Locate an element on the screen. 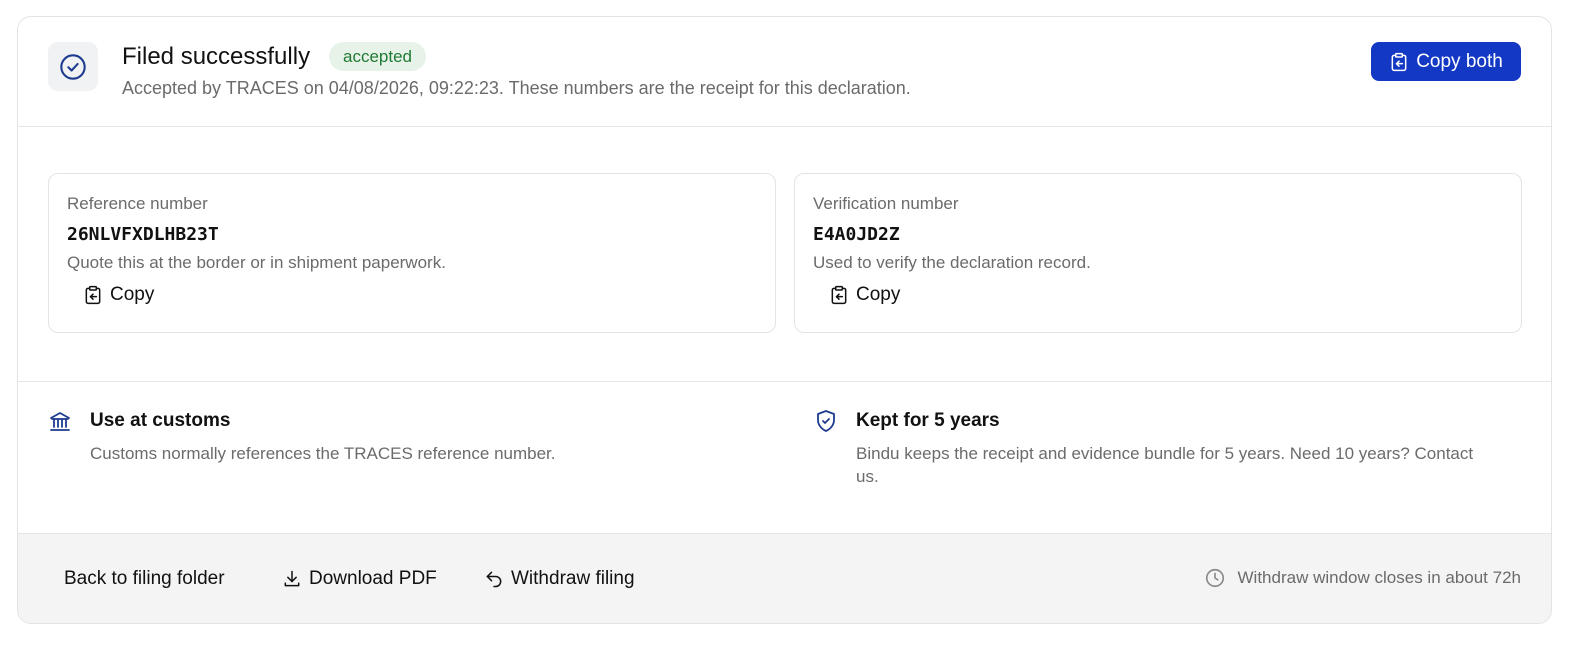 The height and width of the screenshot is (648, 1594). copy-reference-button: Copy is located at coordinates (118, 295).